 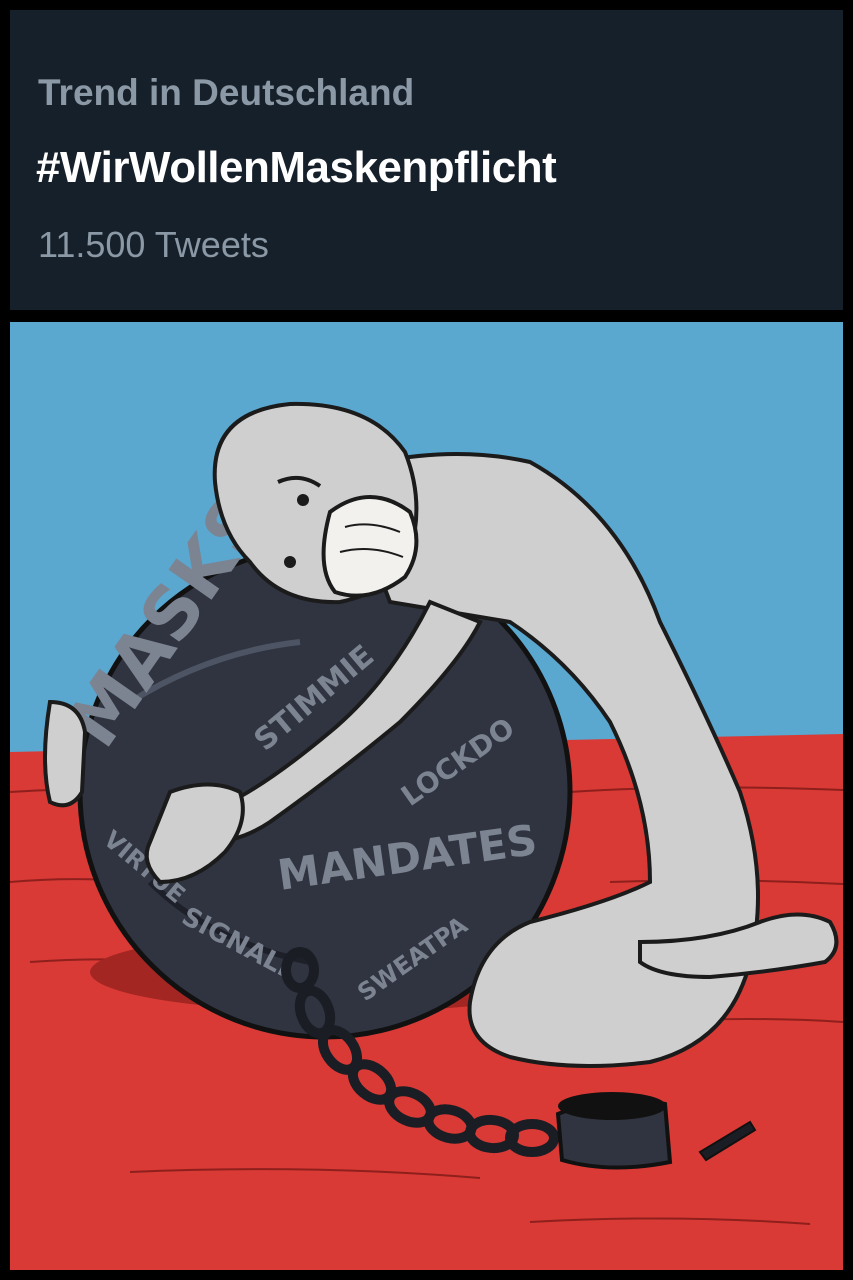 I want to click on figure-fingers, so click(x=65, y=753).